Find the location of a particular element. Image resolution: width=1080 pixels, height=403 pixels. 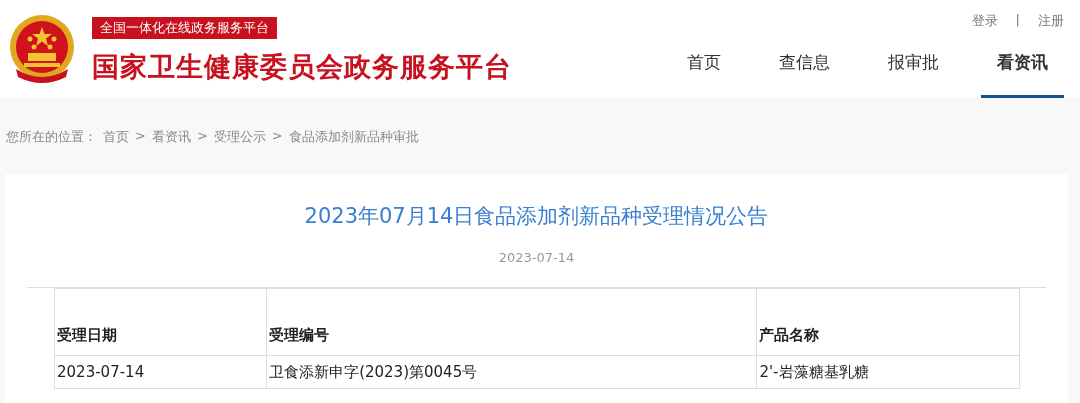

article-title: 2023年07月14日食品添加剂新品种受理情况公告 is located at coordinates (536, 216).